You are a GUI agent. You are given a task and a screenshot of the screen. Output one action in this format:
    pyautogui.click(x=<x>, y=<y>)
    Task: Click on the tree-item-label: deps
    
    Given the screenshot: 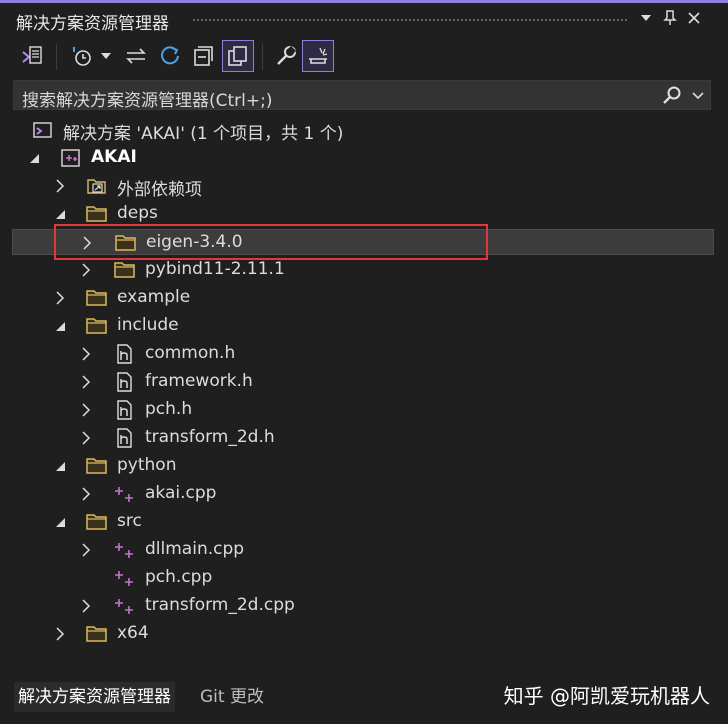 What is the action you would take?
    pyautogui.click(x=137, y=213)
    